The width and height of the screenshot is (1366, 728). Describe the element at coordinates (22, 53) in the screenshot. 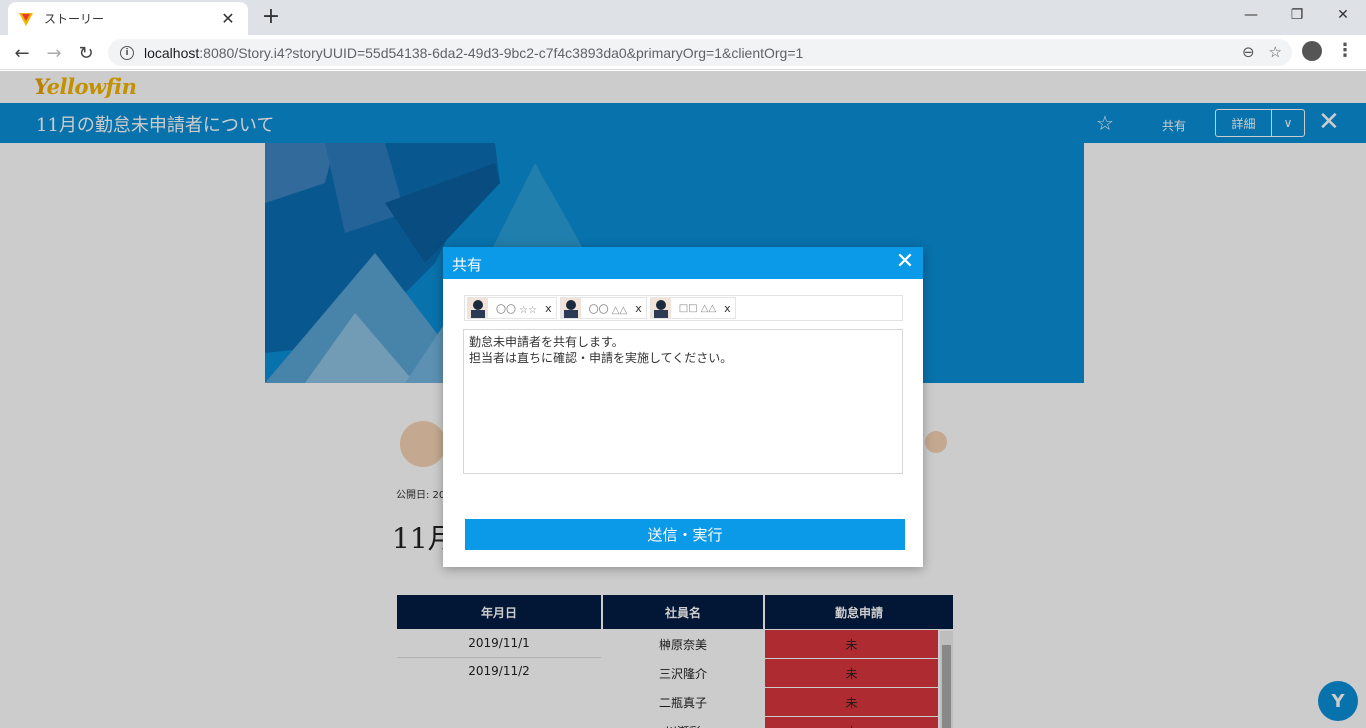

I see `back-button: ←` at that location.